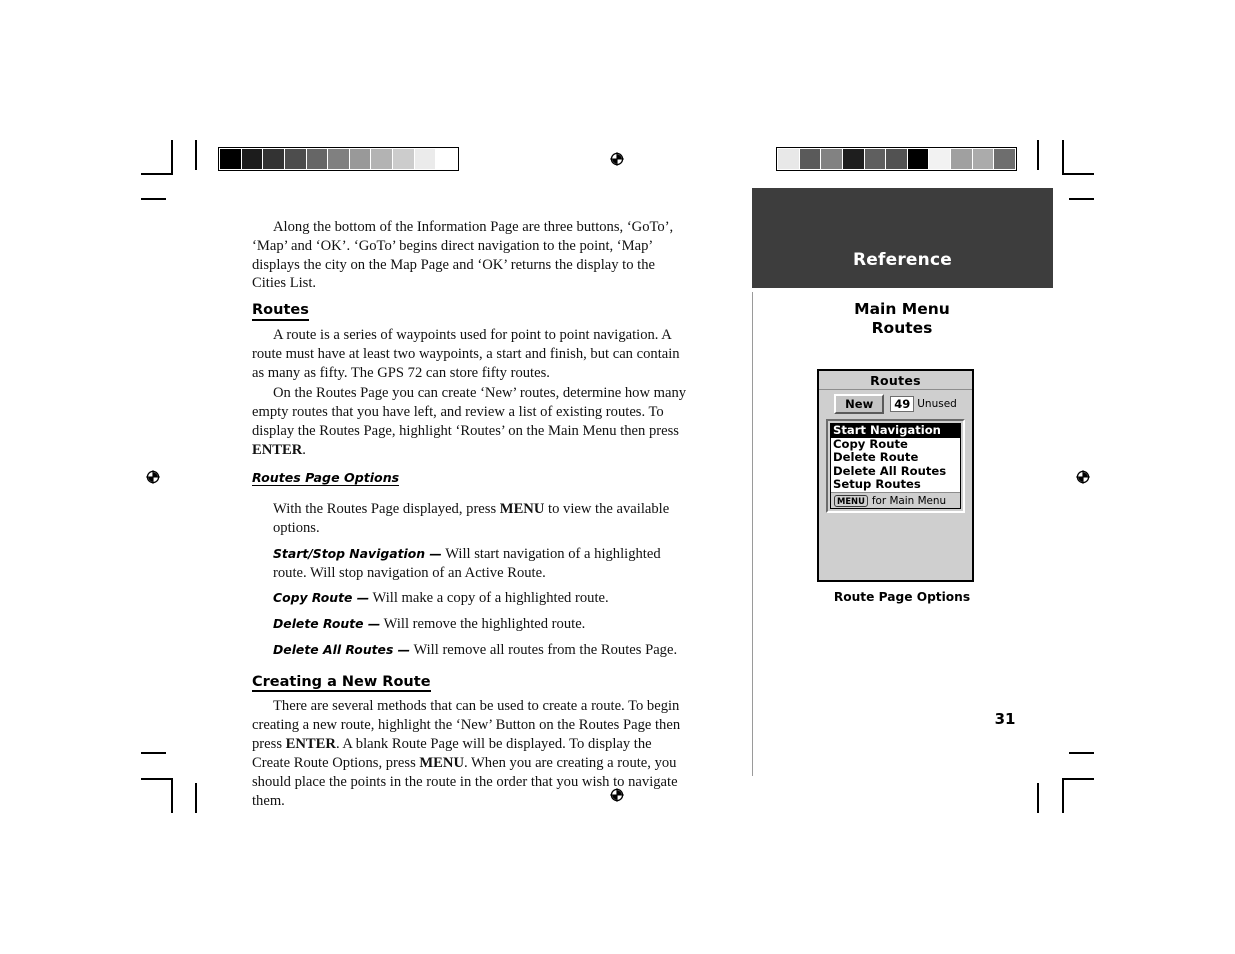 This screenshot has height=954, width=1235. I want to click on option-desc: Will remove the highlighted route., so click(484, 624).